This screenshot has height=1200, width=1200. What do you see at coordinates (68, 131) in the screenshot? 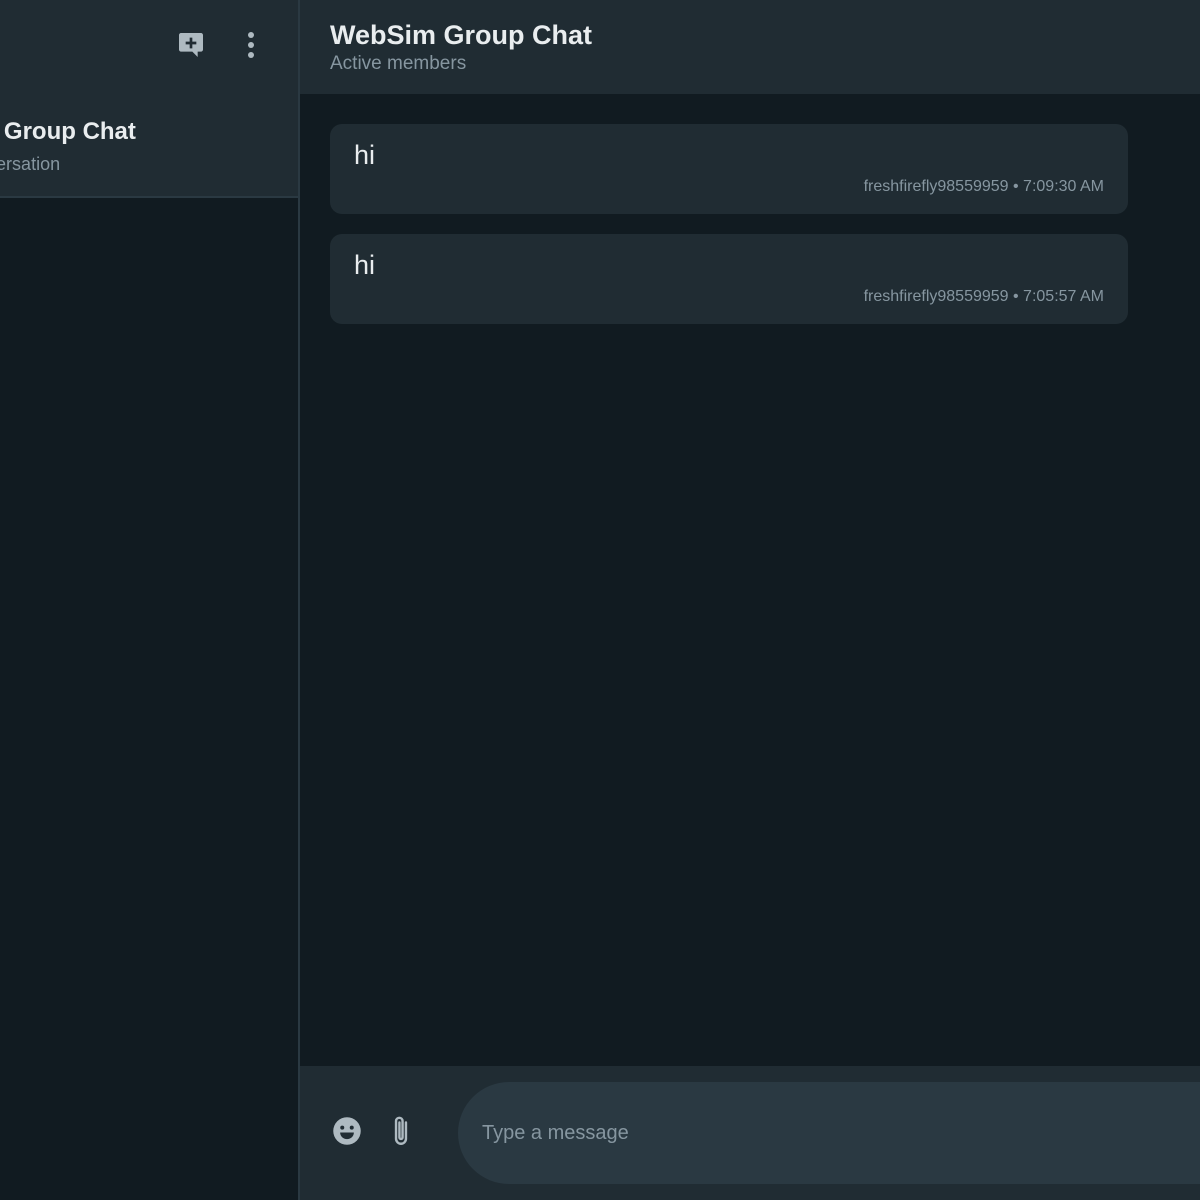
I see `conversation-title: WebSim Group Chat` at bounding box center [68, 131].